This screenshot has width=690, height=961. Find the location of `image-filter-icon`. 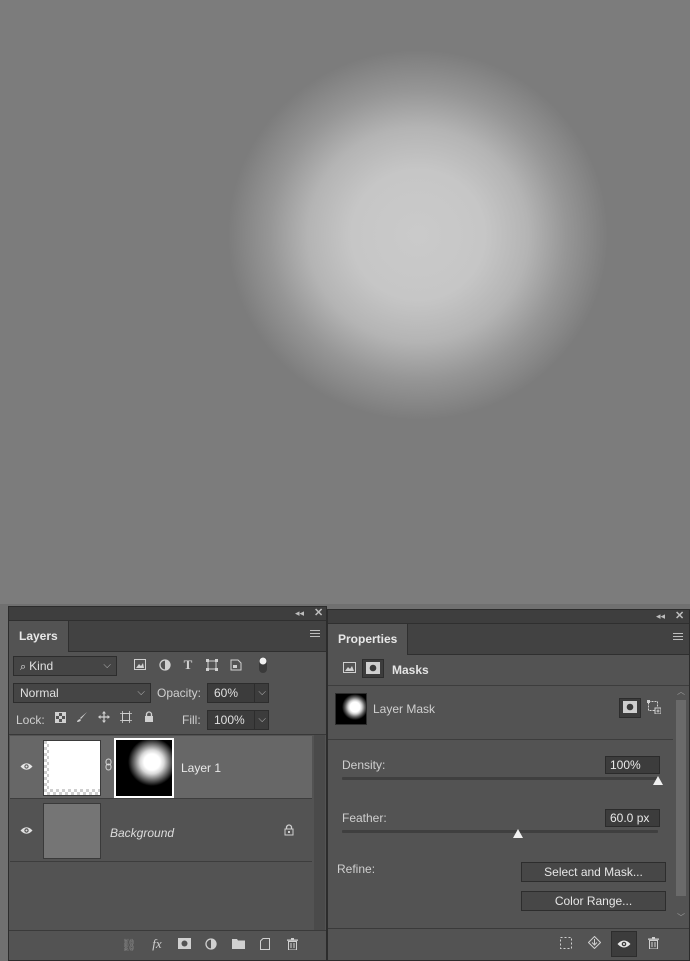

image-filter-icon is located at coordinates (140, 666).